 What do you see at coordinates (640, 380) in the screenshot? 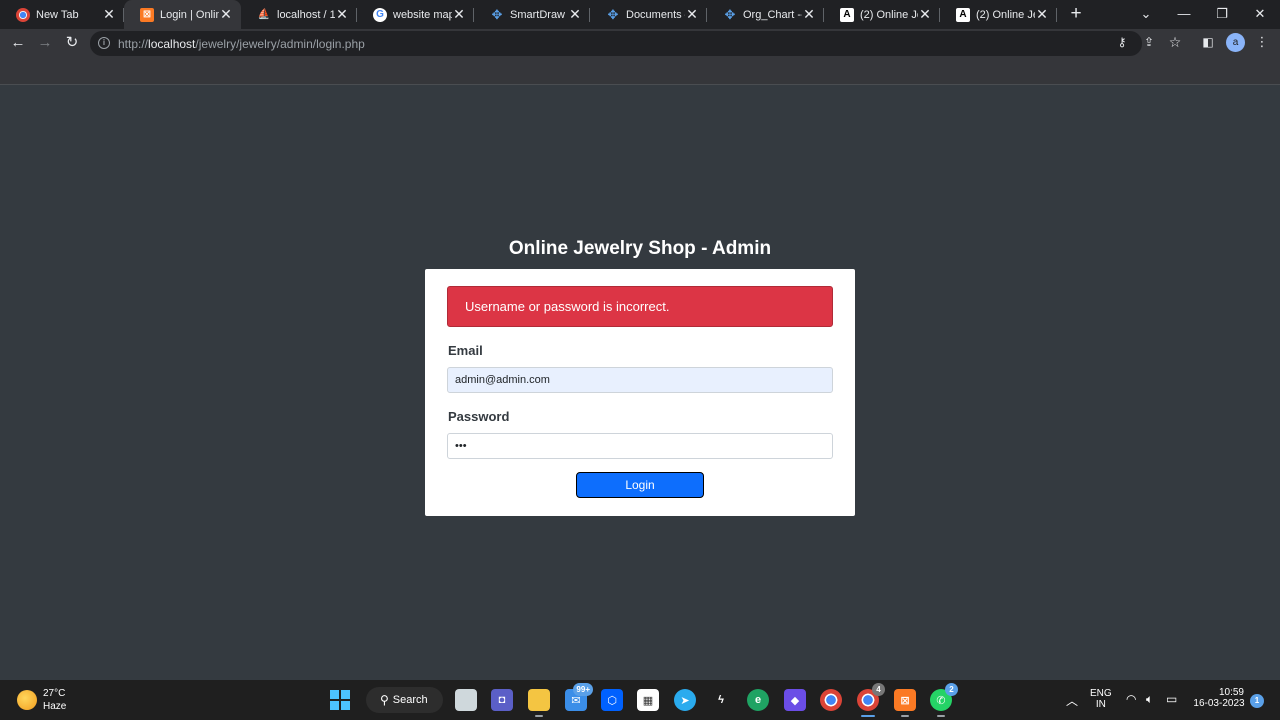
I see `email-field` at bounding box center [640, 380].